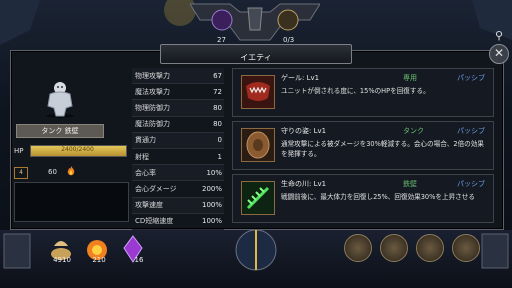 The height and width of the screenshot is (288, 512). I want to click on stat-row: 魔法攻撃力 72, so click(178, 92).